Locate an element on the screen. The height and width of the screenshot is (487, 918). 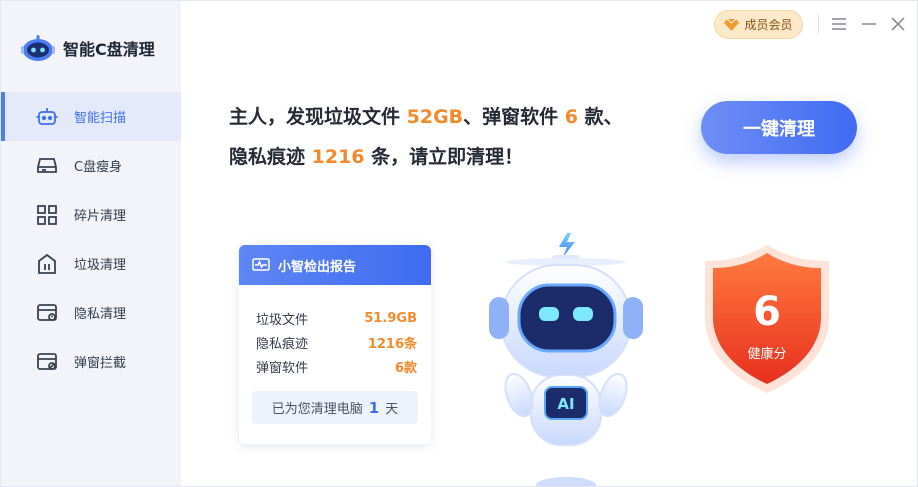
health-score-value: 6 is located at coordinates (767, 312).